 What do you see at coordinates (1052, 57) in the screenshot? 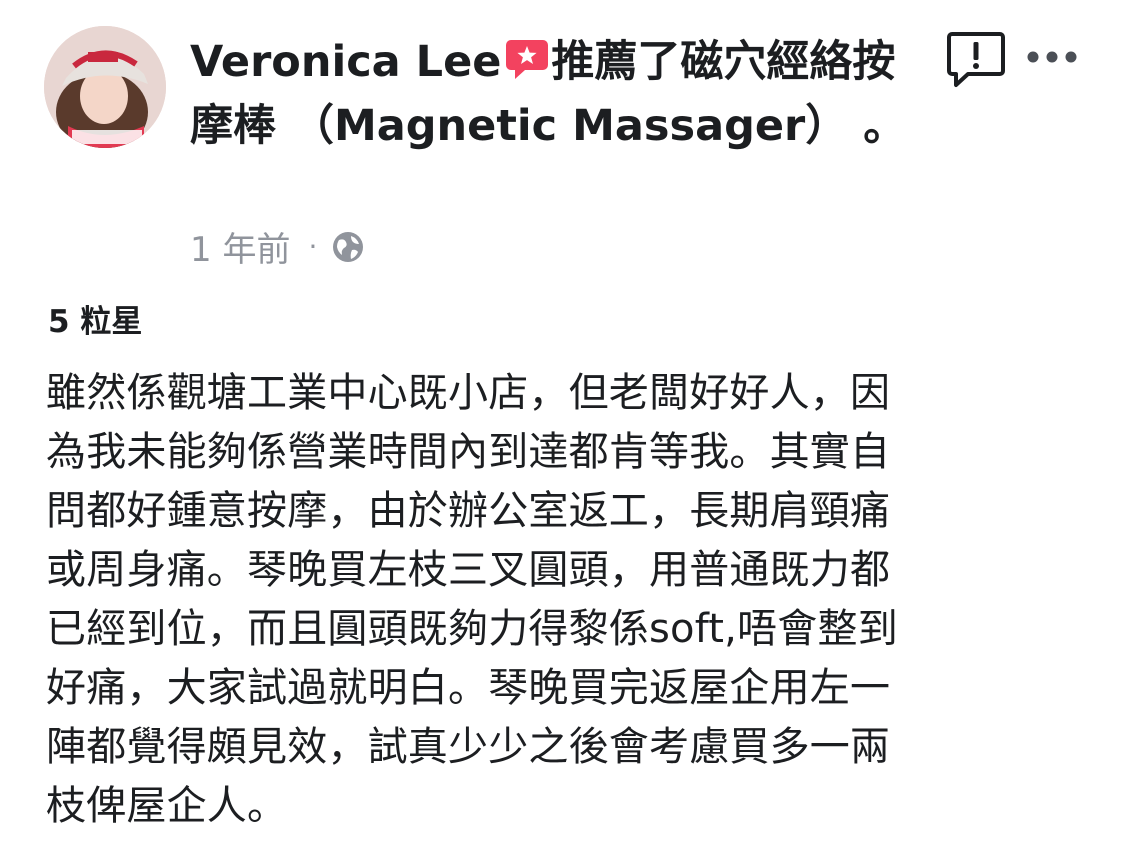
I see `more-icon` at bounding box center [1052, 57].